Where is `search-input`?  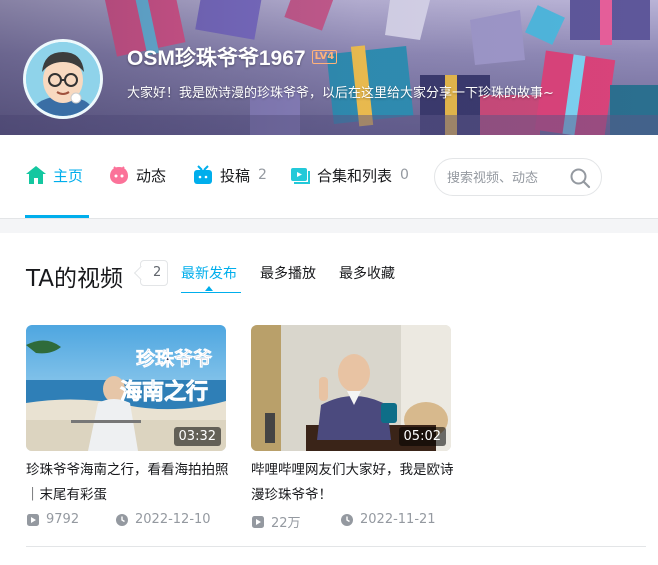
search-input is located at coordinates (506, 178).